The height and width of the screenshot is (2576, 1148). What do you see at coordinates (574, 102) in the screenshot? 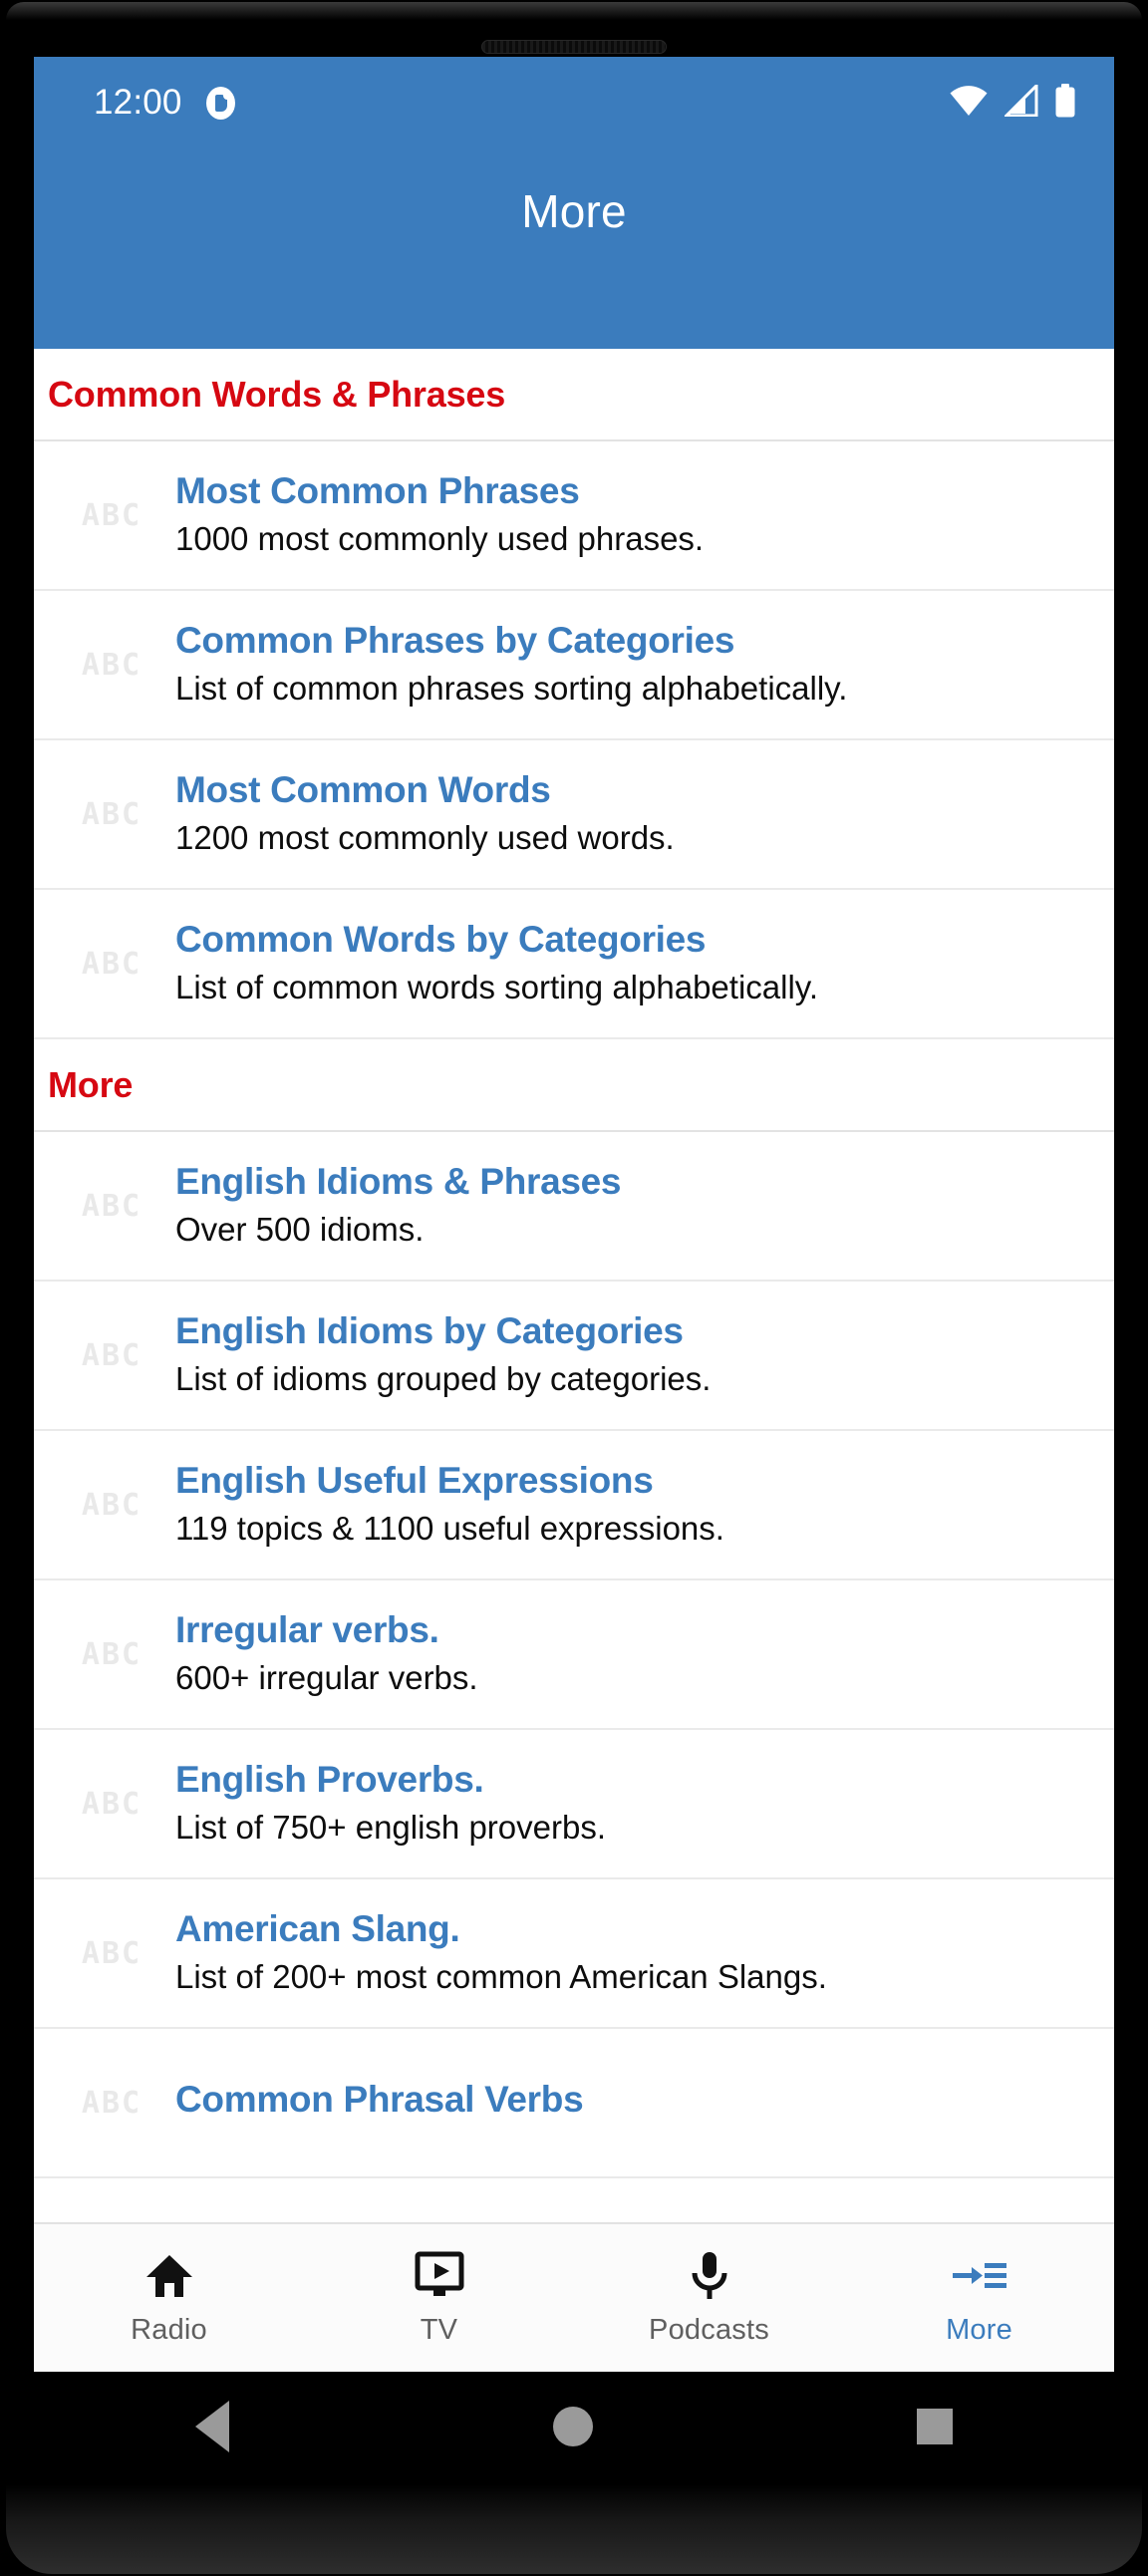
I see `status-bar: 12:00` at bounding box center [574, 102].